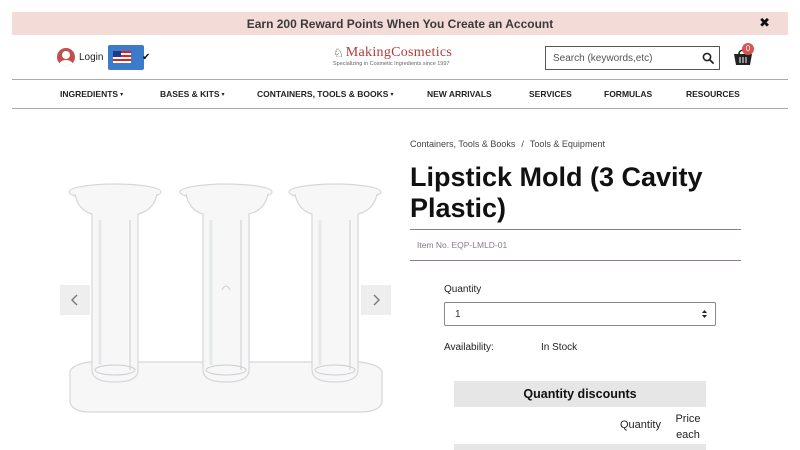 Image resolution: width=800 pixels, height=450 pixels. What do you see at coordinates (338, 53) in the screenshot?
I see `logo-mark-icon: ♘` at bounding box center [338, 53].